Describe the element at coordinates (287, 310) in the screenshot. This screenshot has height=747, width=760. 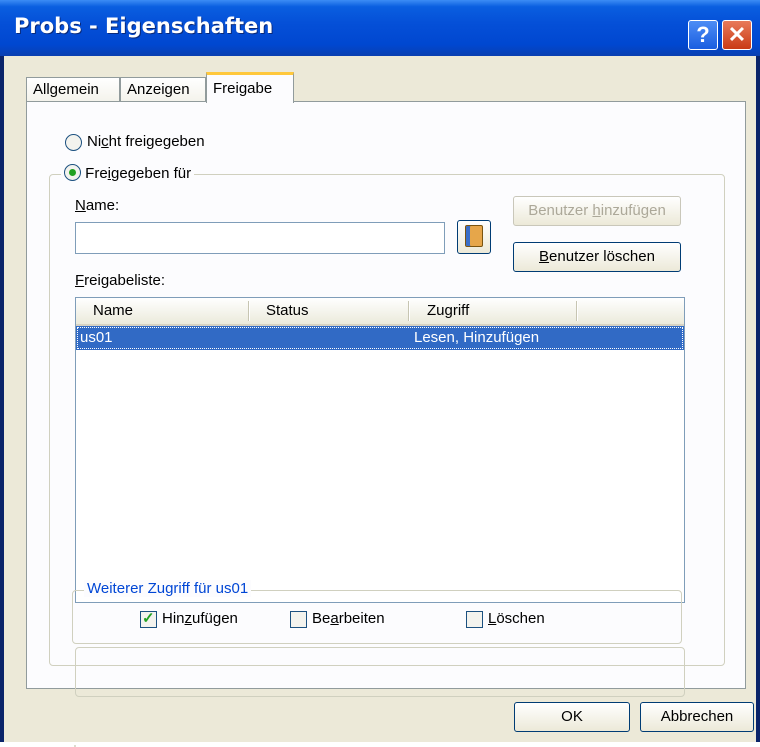
I see `column-header-status: Status` at that location.